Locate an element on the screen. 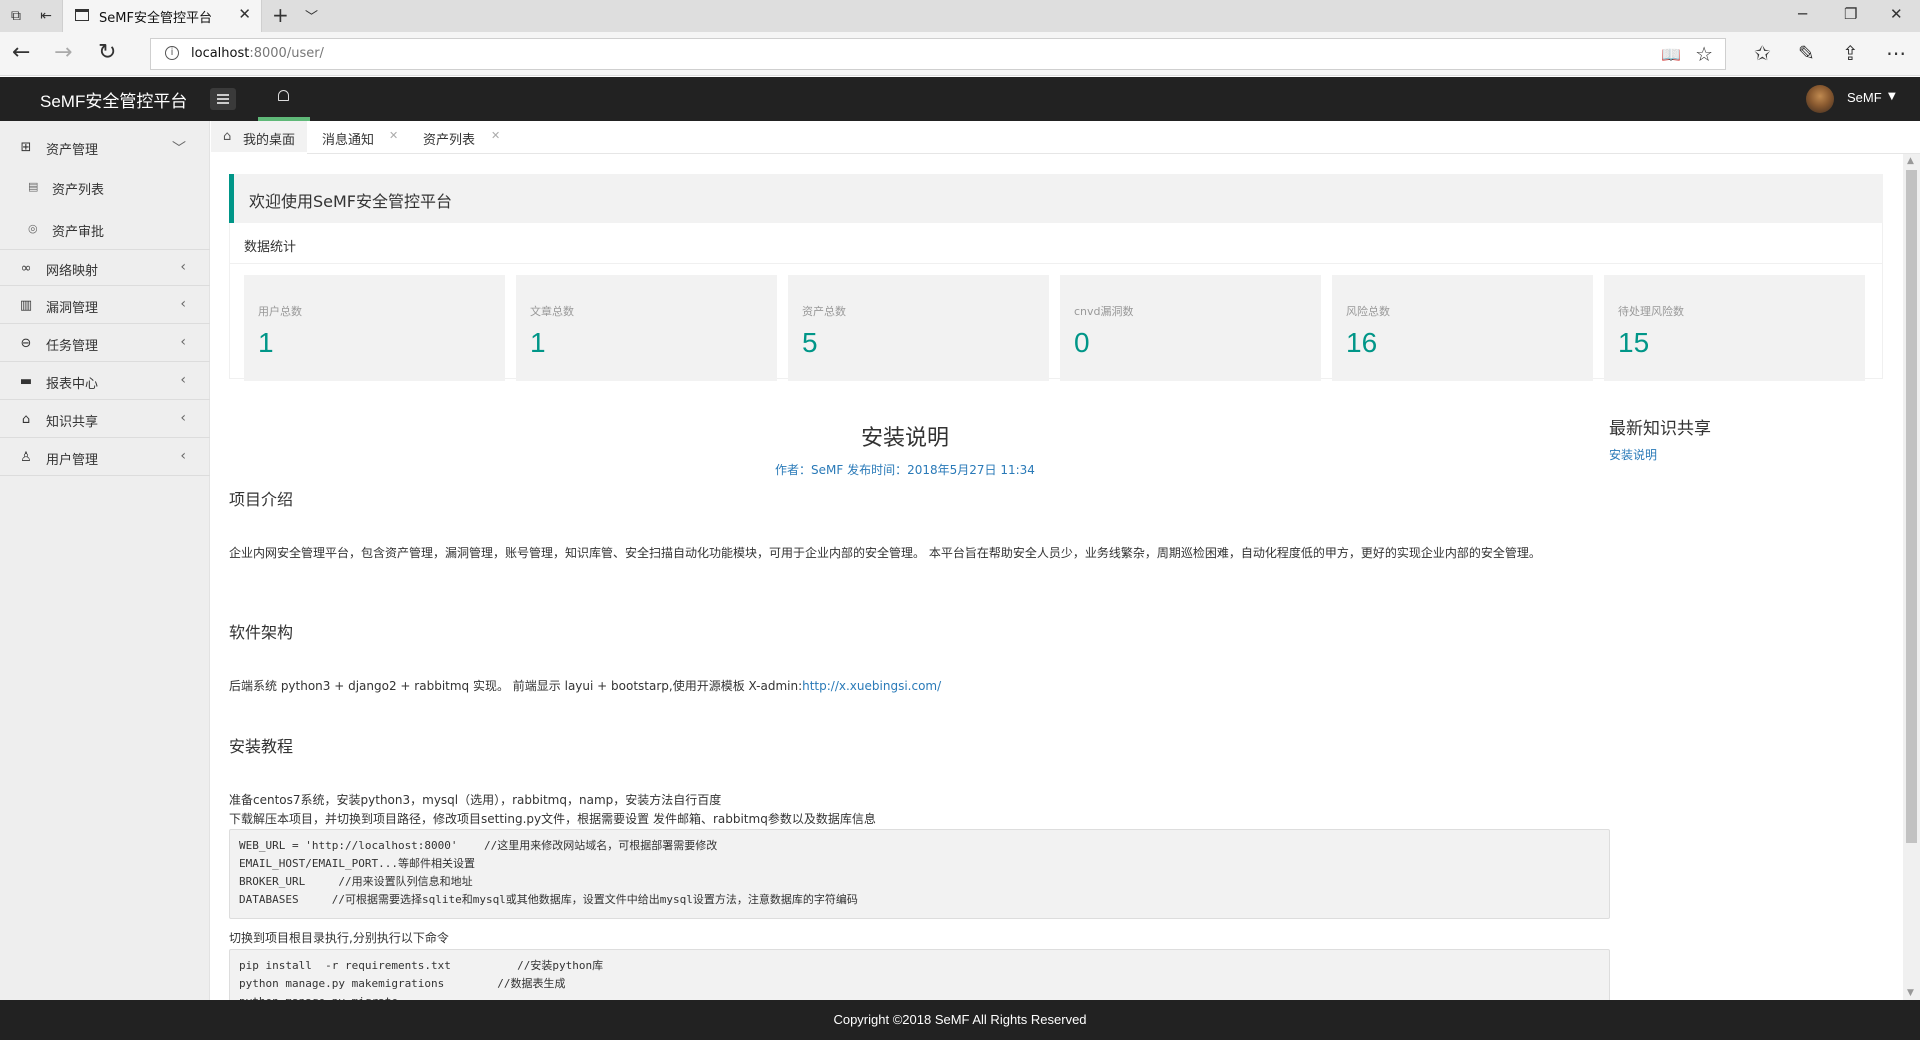  avatar is located at coordinates (1820, 99).